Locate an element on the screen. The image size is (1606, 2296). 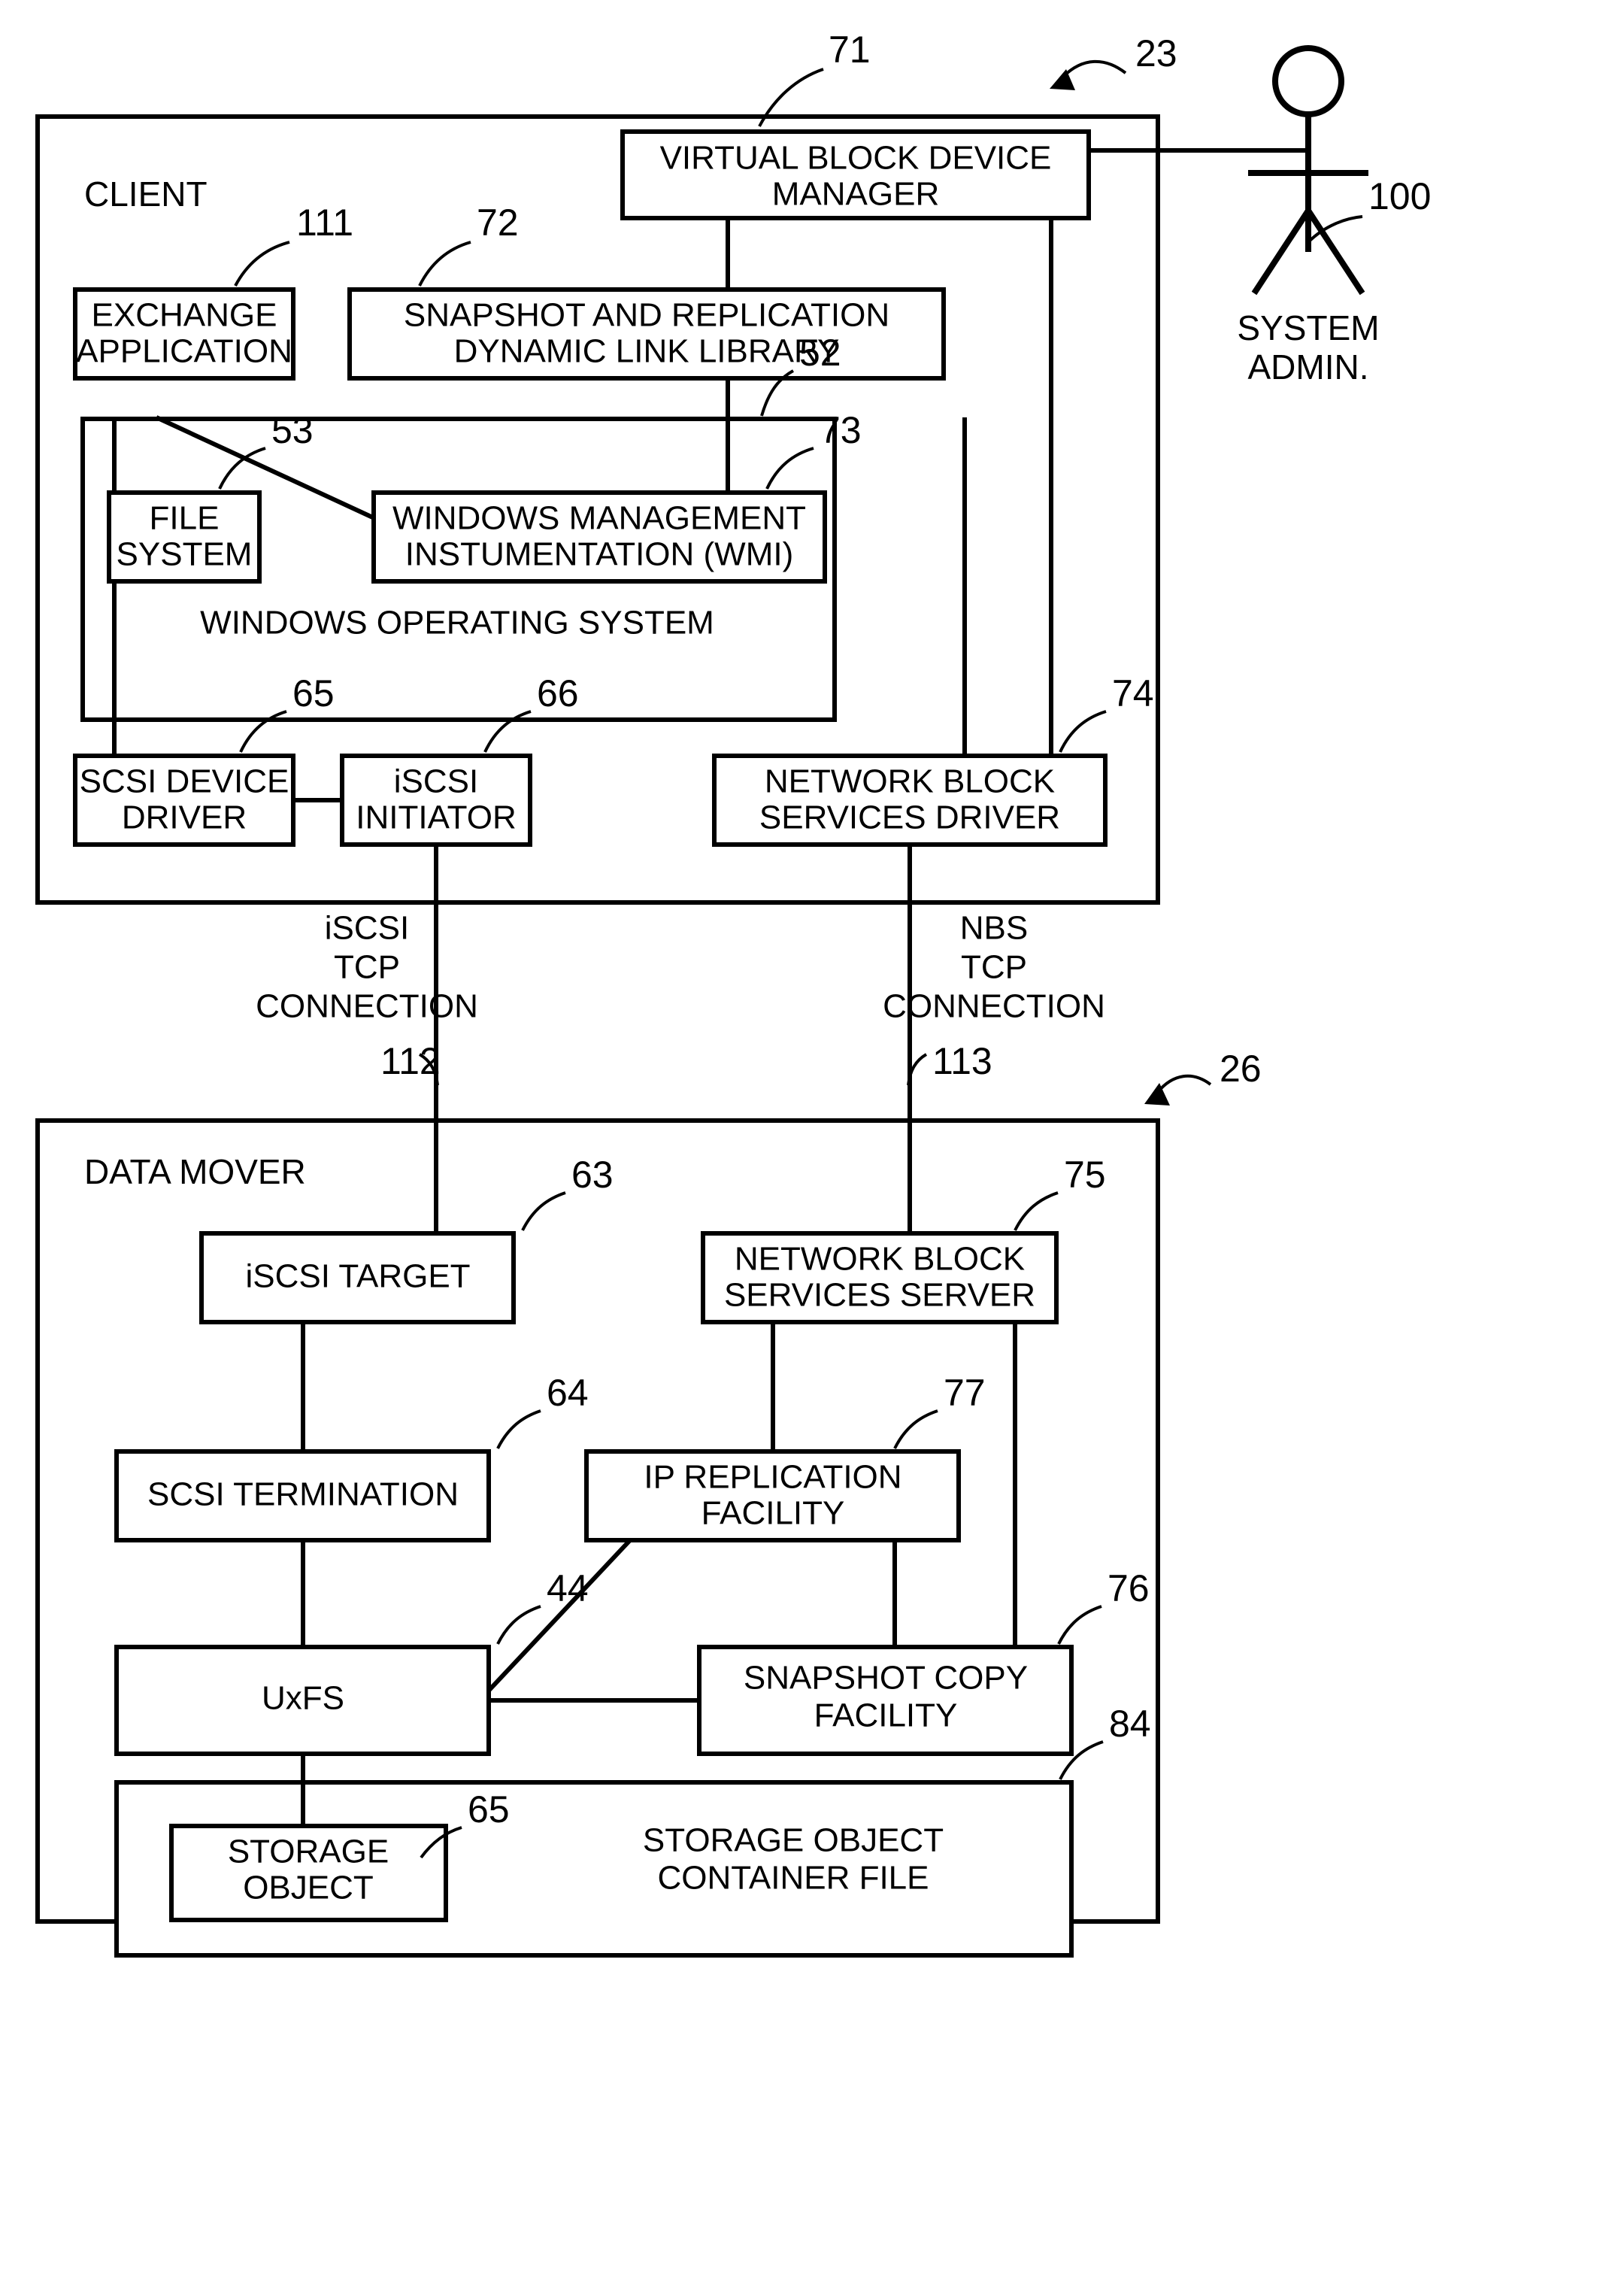
storage-object-label-line1: STORAGE is located at coordinates (308, 1851).